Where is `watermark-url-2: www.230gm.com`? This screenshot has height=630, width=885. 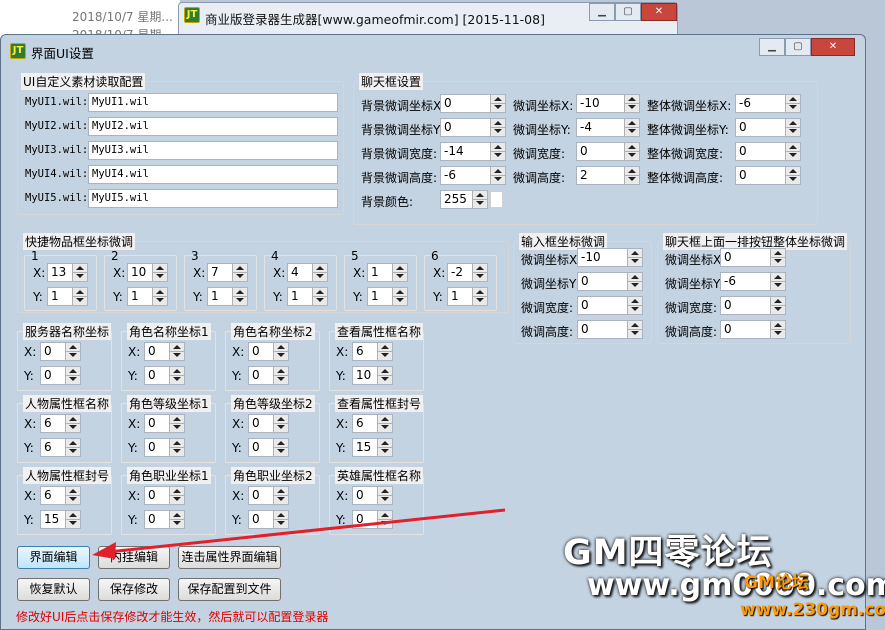
watermark-url-2: www.230gm.com is located at coordinates (812, 610).